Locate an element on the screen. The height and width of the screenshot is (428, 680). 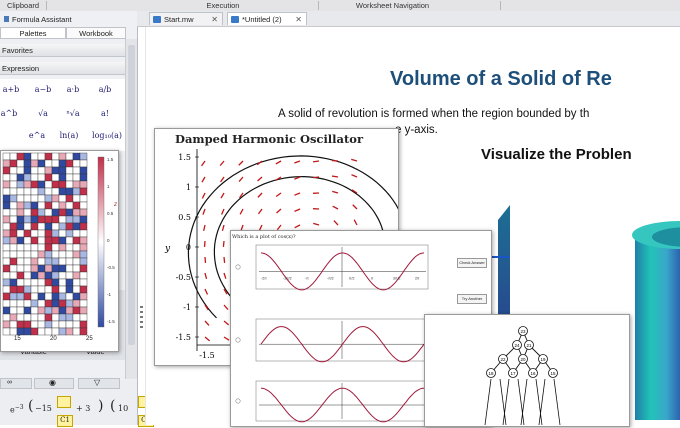
tree-card: 23242122201918171615 is located at coordinates (527, 370).